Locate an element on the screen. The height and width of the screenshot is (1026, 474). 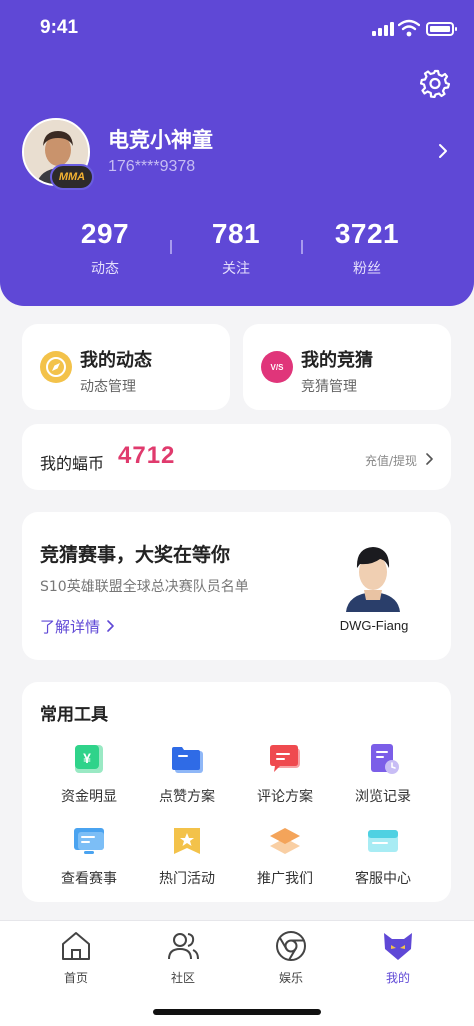
signal-icon is located at coordinates (383, 29).